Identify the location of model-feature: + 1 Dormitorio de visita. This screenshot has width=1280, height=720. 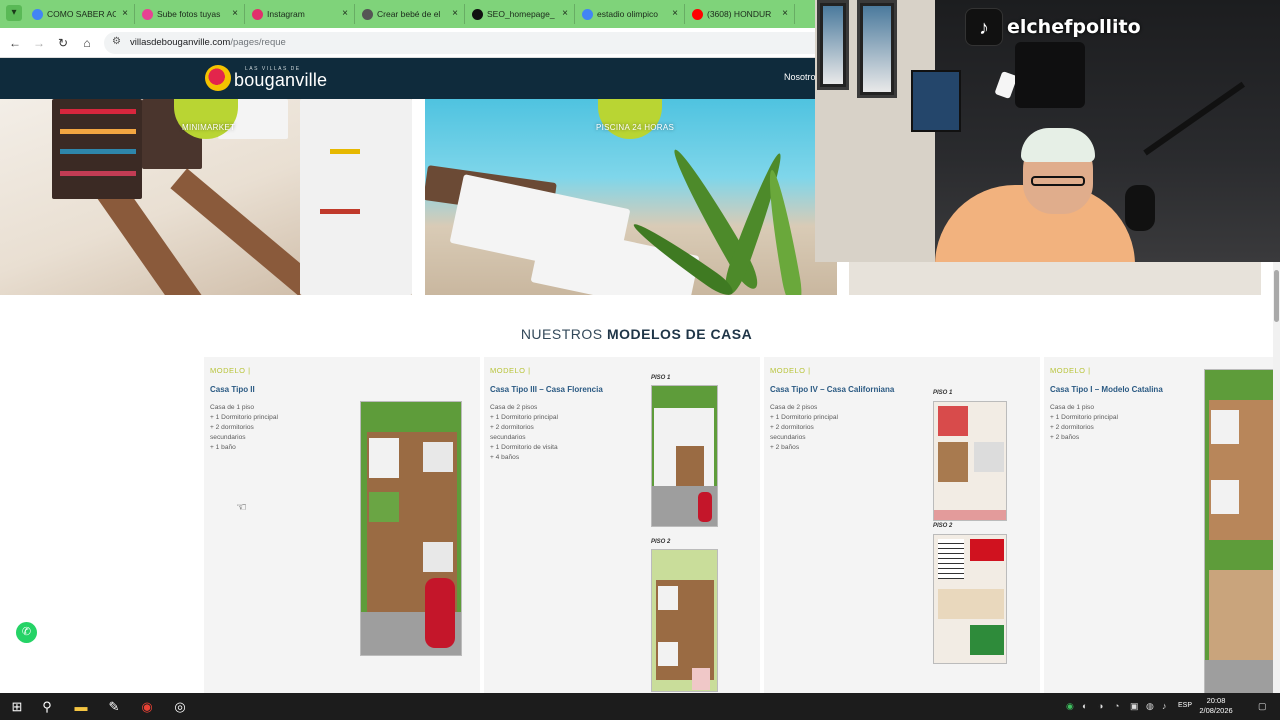
(524, 447).